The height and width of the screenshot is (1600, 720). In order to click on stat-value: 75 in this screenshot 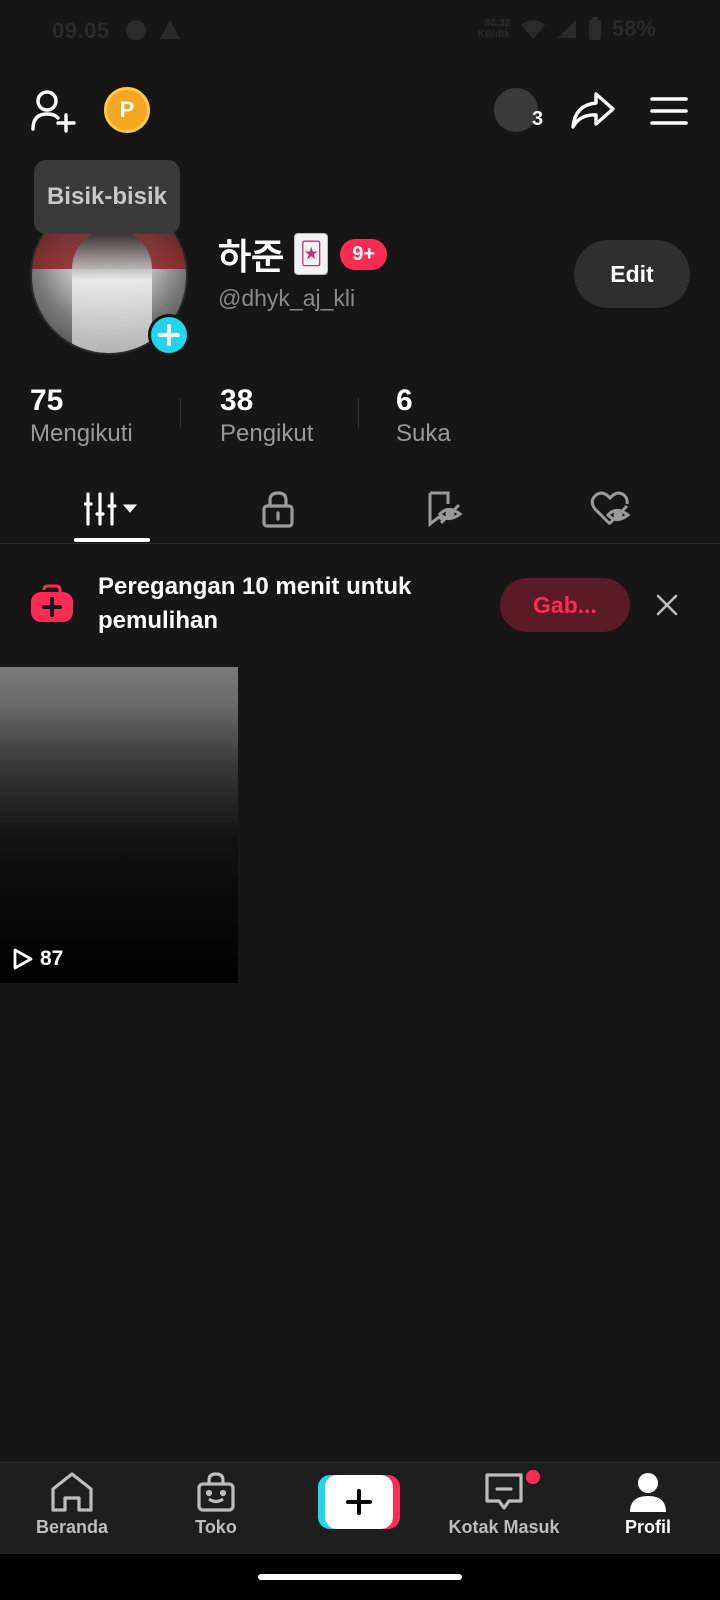, I will do `click(47, 400)`.